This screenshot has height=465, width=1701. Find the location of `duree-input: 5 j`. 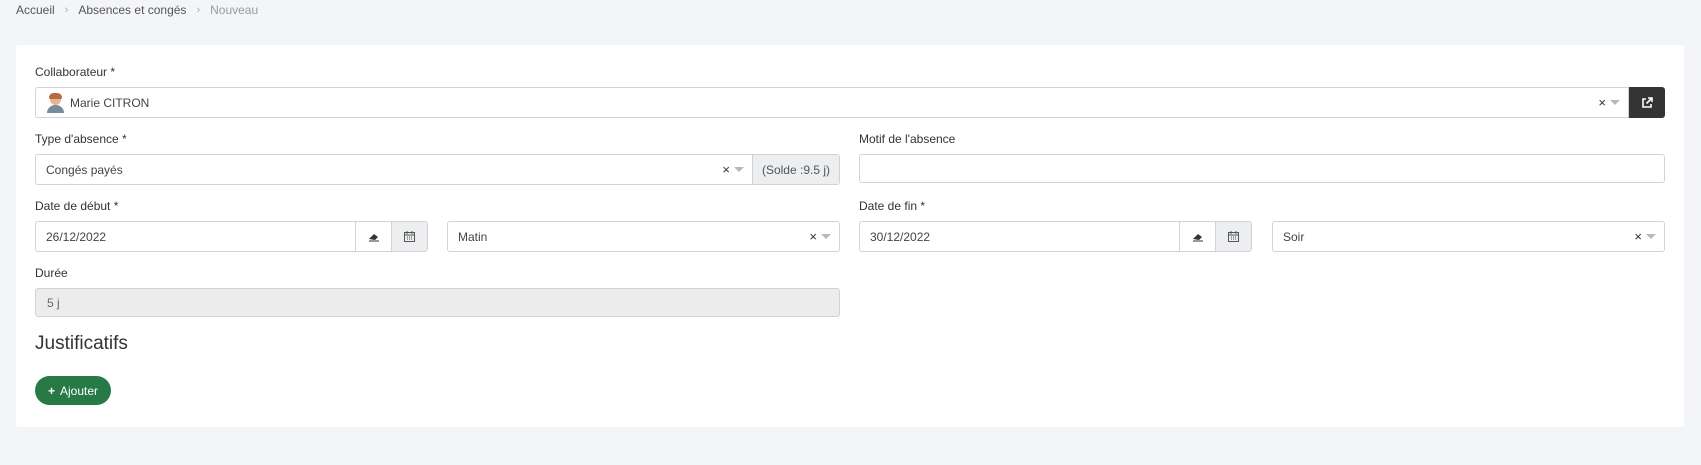

duree-input: 5 j is located at coordinates (437, 302).